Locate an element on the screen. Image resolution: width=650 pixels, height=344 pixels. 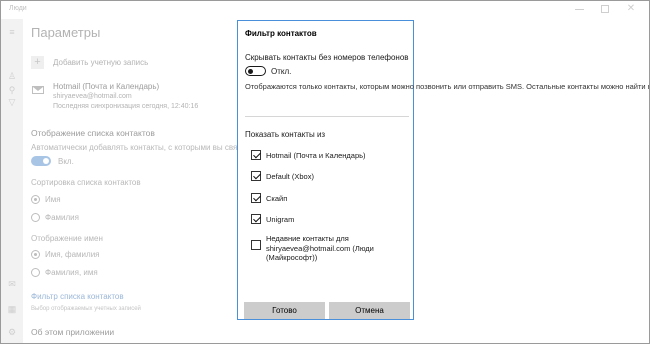
name-display-option-first-last: Имя, фамилия is located at coordinates (72, 254).